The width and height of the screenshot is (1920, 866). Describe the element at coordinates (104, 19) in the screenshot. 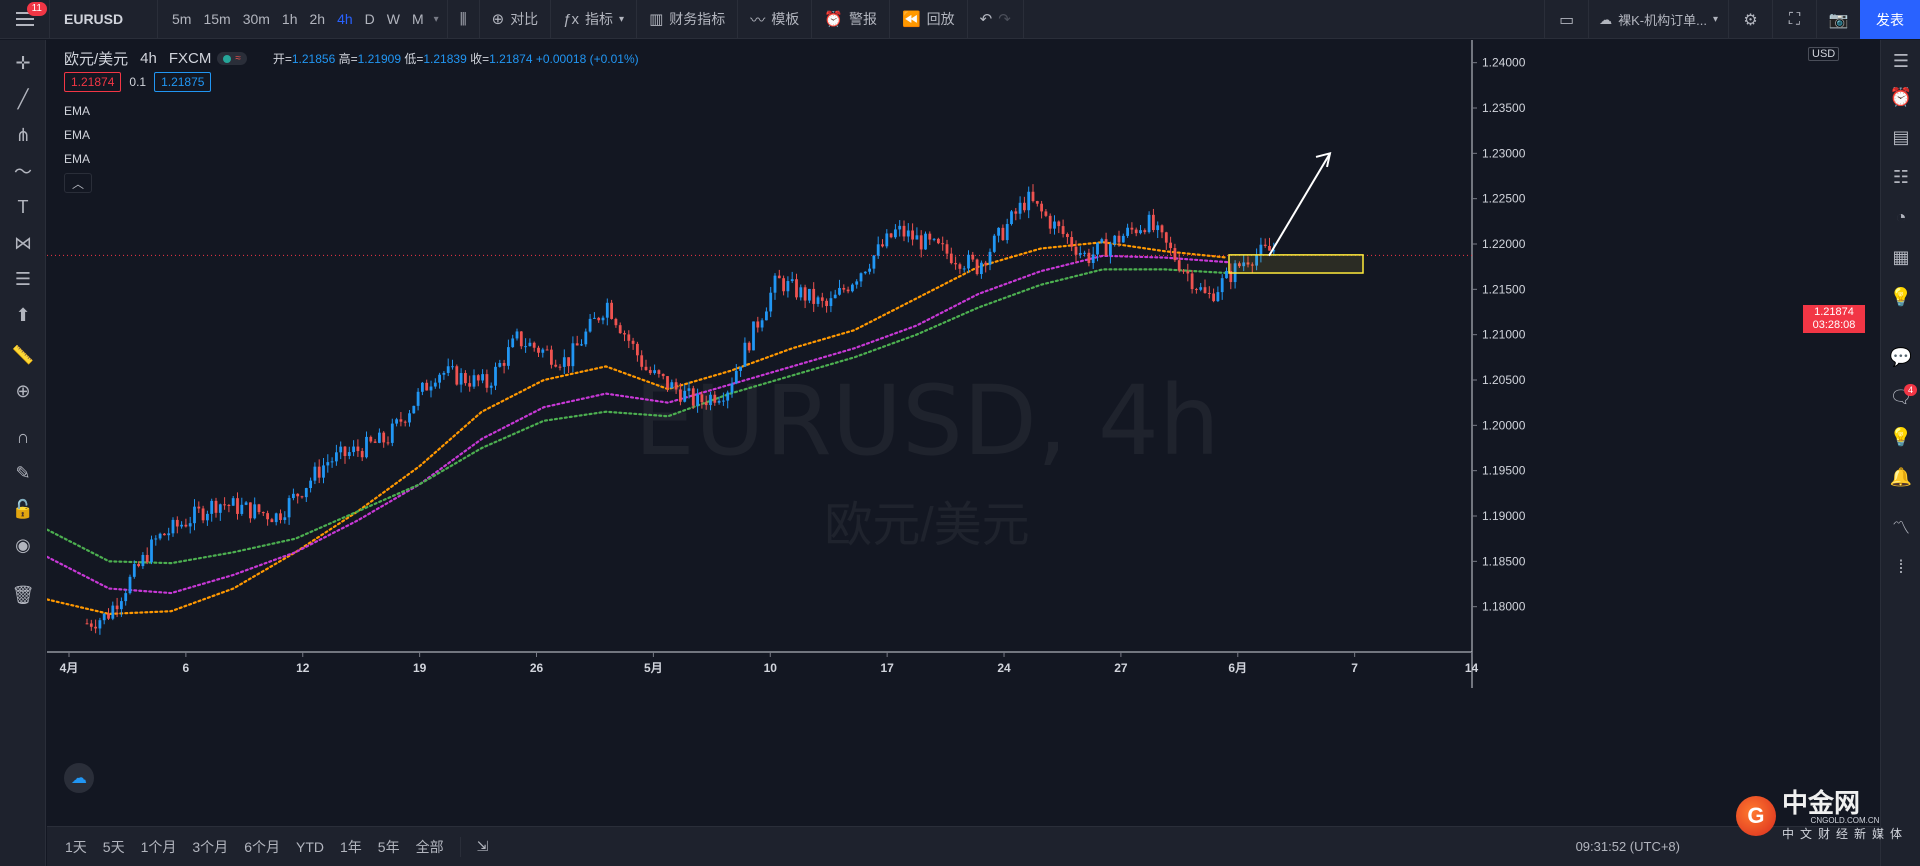

I see `symbol-search: EURUSD` at that location.